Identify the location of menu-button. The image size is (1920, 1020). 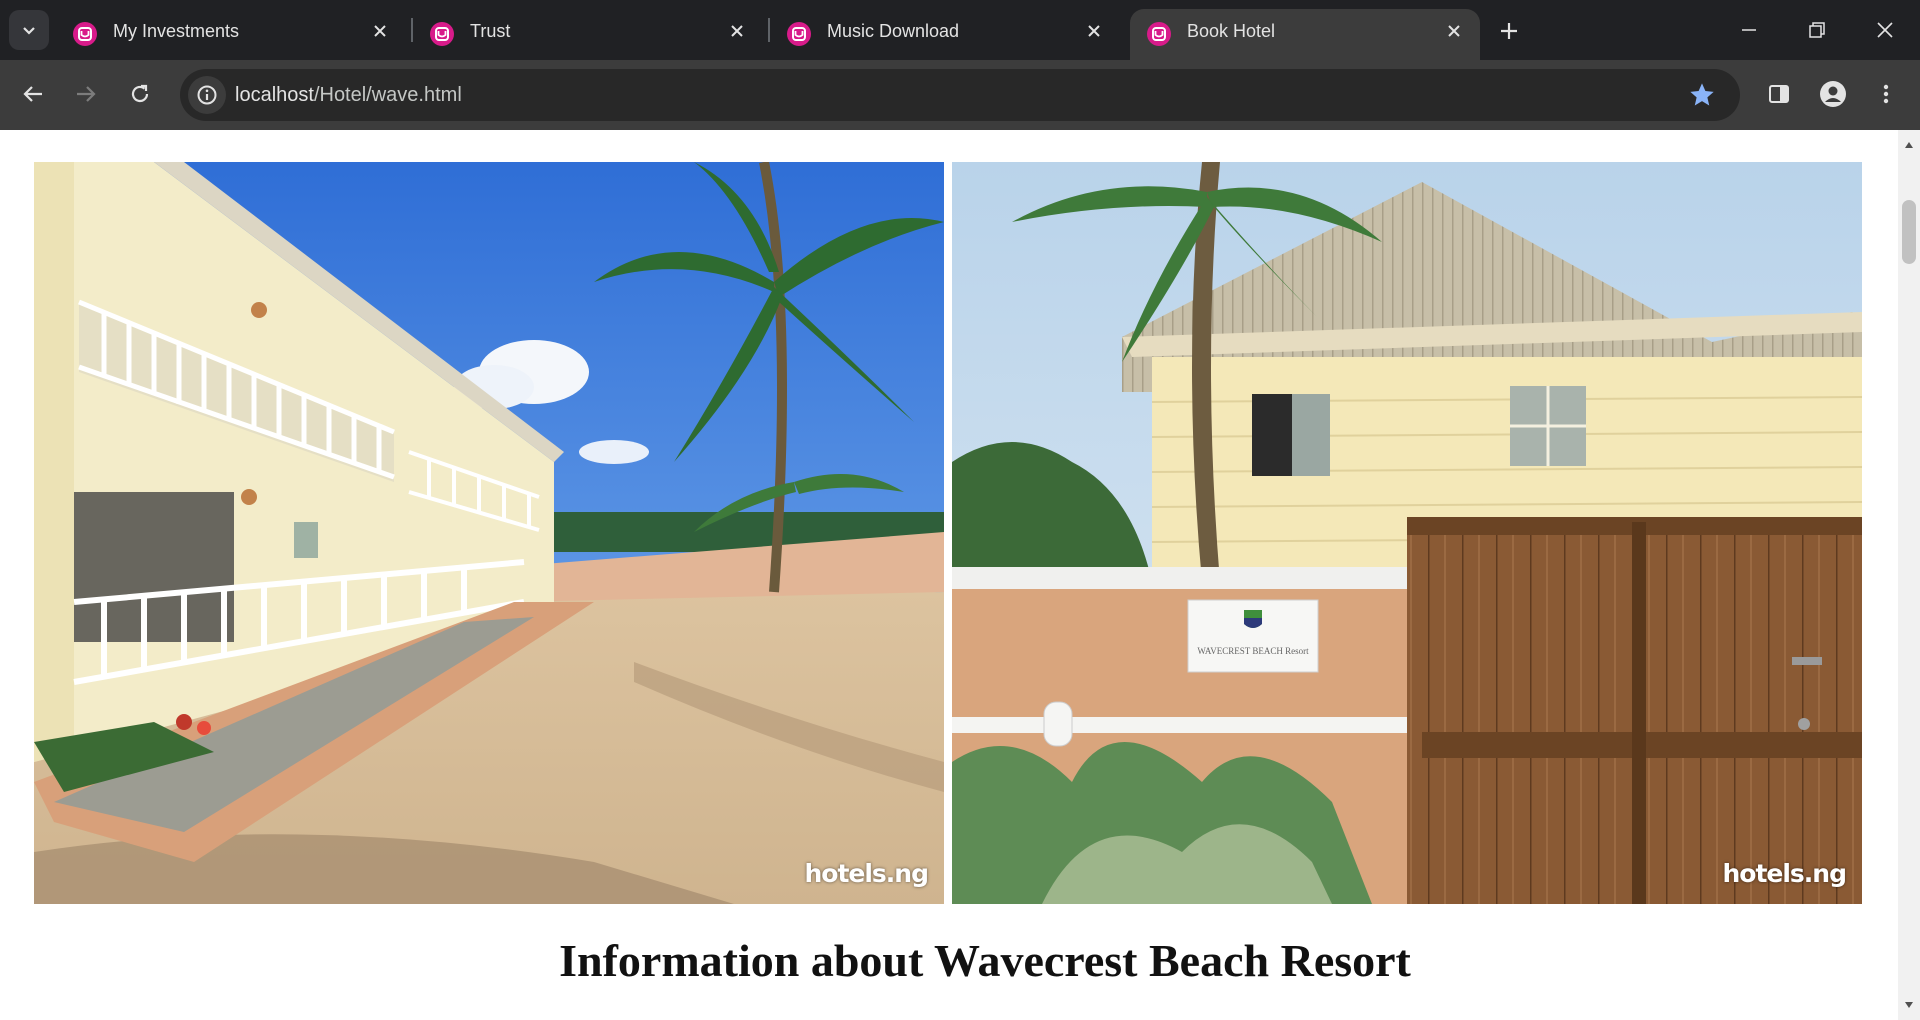
(1886, 94).